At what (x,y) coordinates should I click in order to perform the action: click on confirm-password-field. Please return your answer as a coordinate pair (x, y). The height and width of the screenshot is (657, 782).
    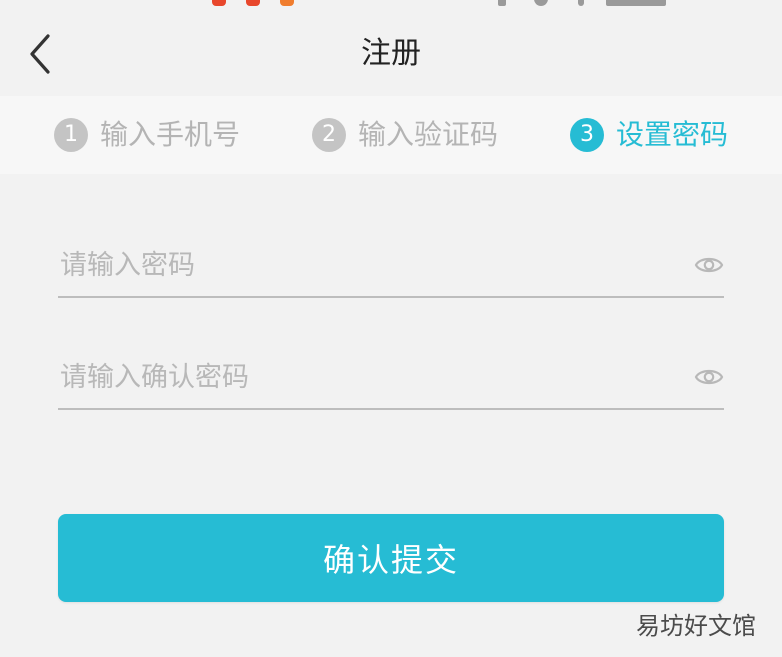
    Looking at the image, I should click on (391, 379).